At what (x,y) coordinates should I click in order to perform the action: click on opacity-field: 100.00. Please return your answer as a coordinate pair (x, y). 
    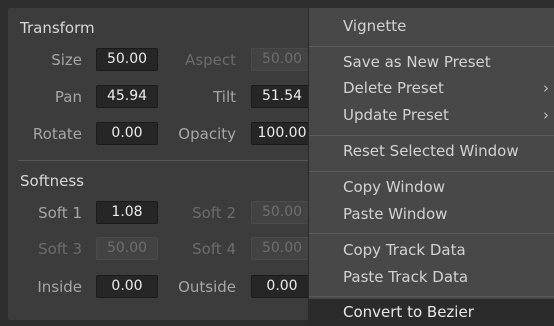
    Looking at the image, I should click on (282, 133).